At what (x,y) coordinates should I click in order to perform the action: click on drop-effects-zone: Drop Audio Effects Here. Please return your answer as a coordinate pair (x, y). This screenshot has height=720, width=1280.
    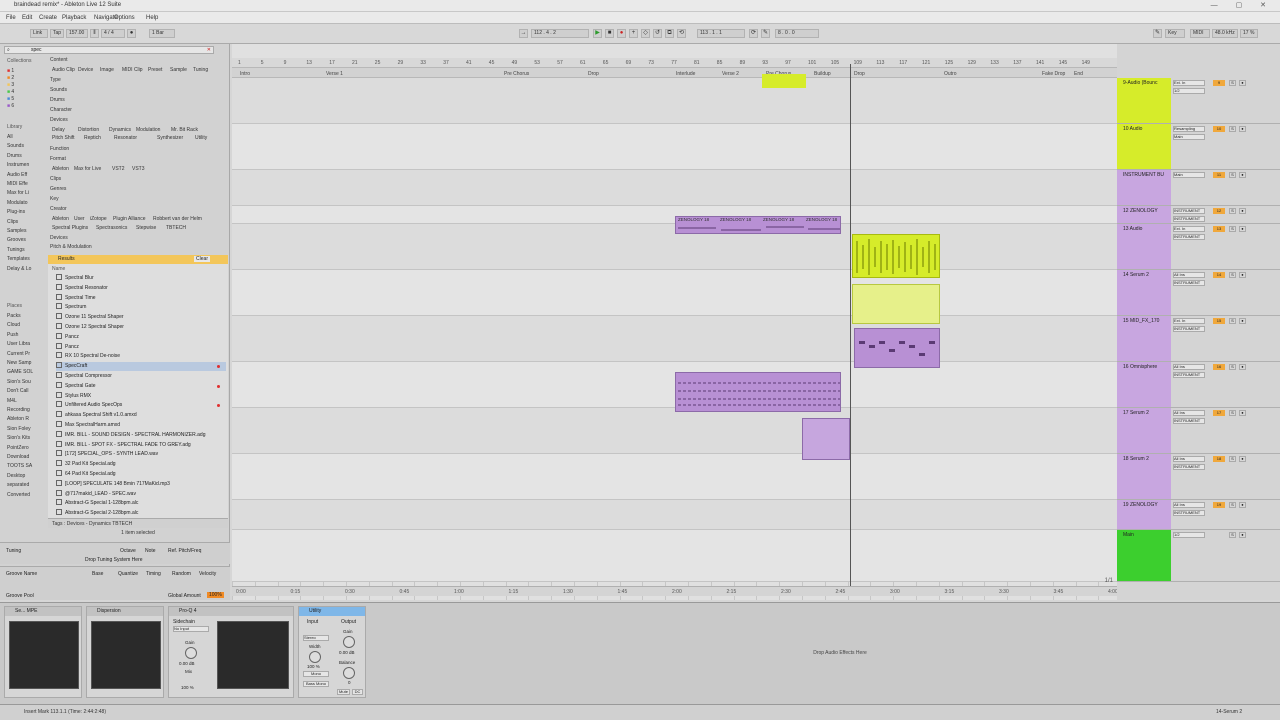
    Looking at the image, I should click on (840, 653).